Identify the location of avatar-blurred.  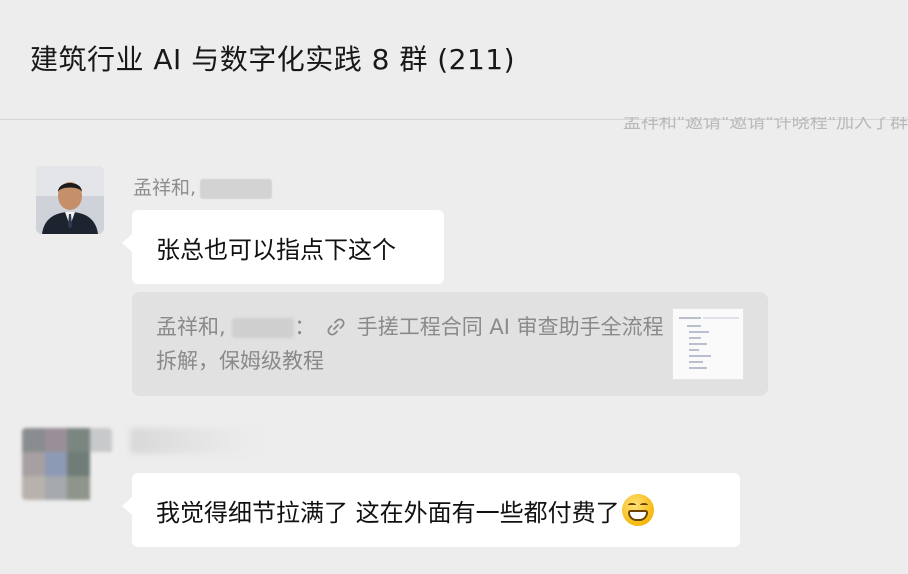
(67, 464).